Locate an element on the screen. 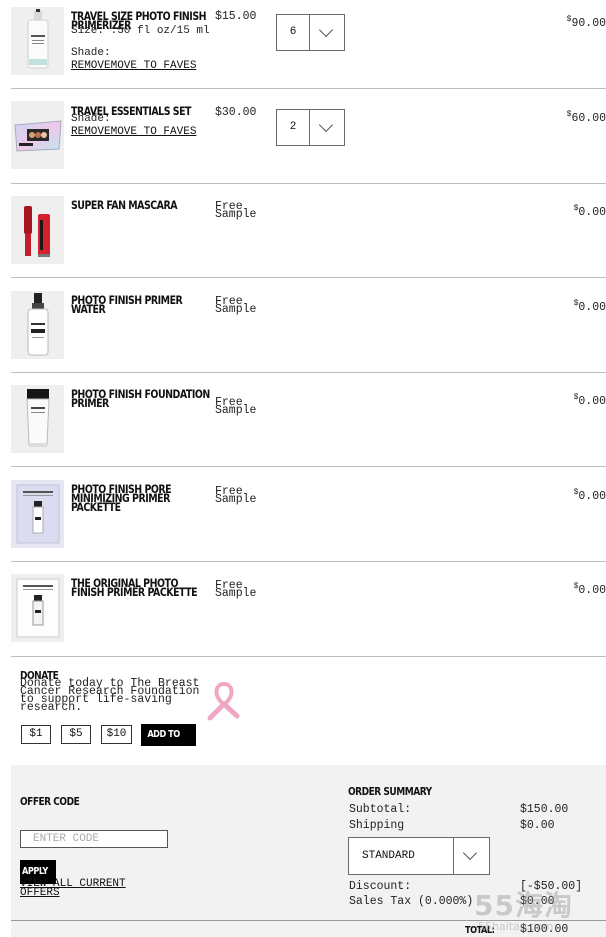 The height and width of the screenshot is (937, 606). primer-packette-white-image is located at coordinates (37, 608).